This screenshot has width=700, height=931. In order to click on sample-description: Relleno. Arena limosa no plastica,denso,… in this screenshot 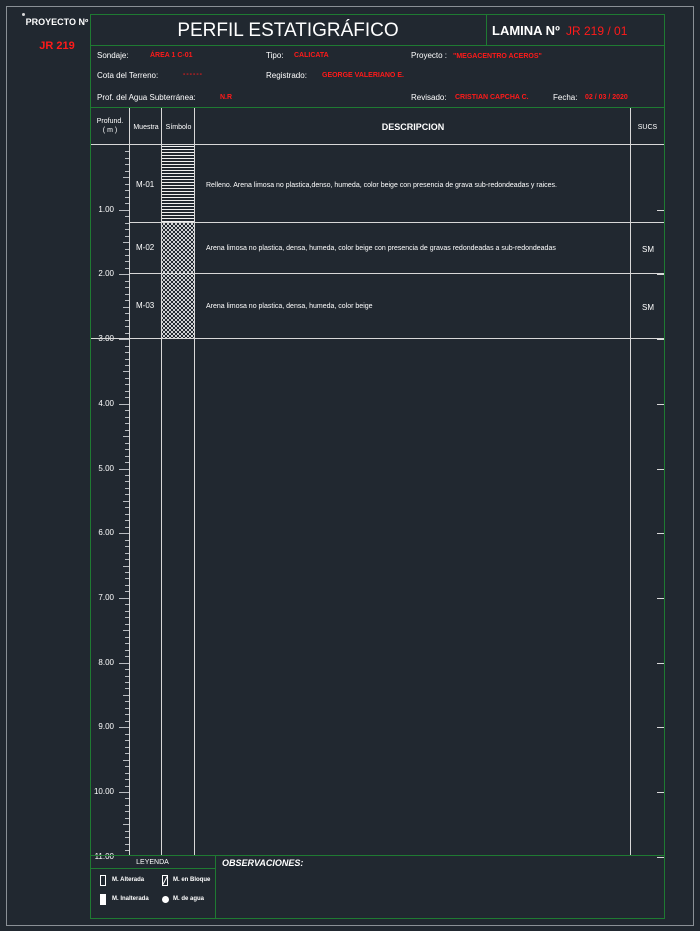, I will do `click(381, 185)`.